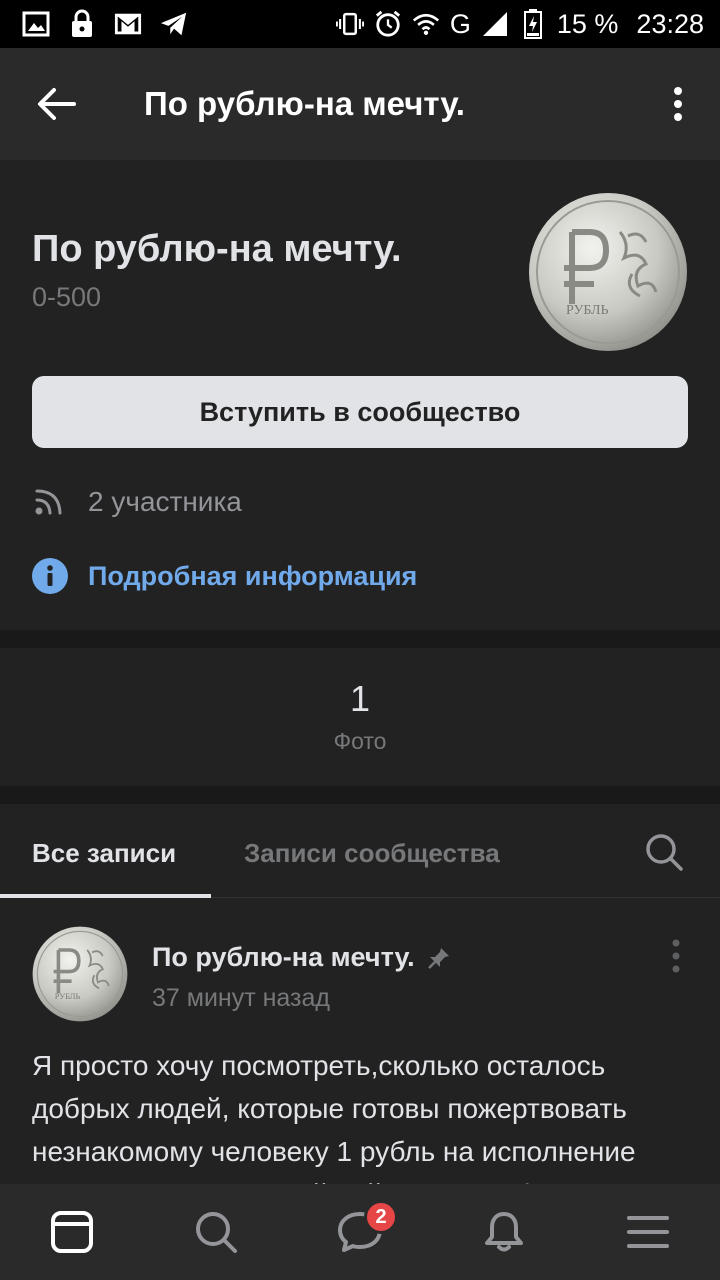 This screenshot has width=720, height=1280. What do you see at coordinates (253, 575) in the screenshot?
I see `details-link-label: Подробная информация` at bounding box center [253, 575].